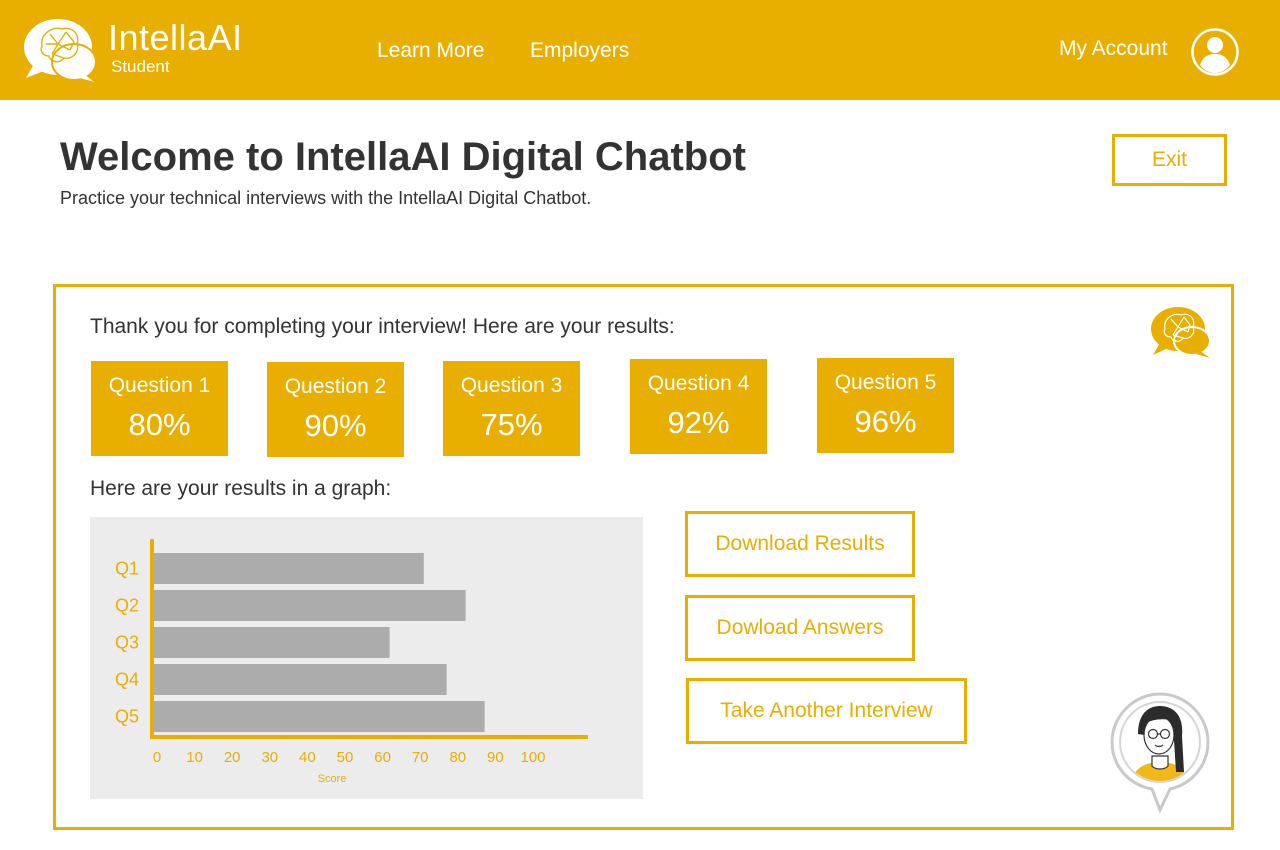  Describe the element at coordinates (345, 757) in the screenshot. I see `x-tick-label: 50` at that location.